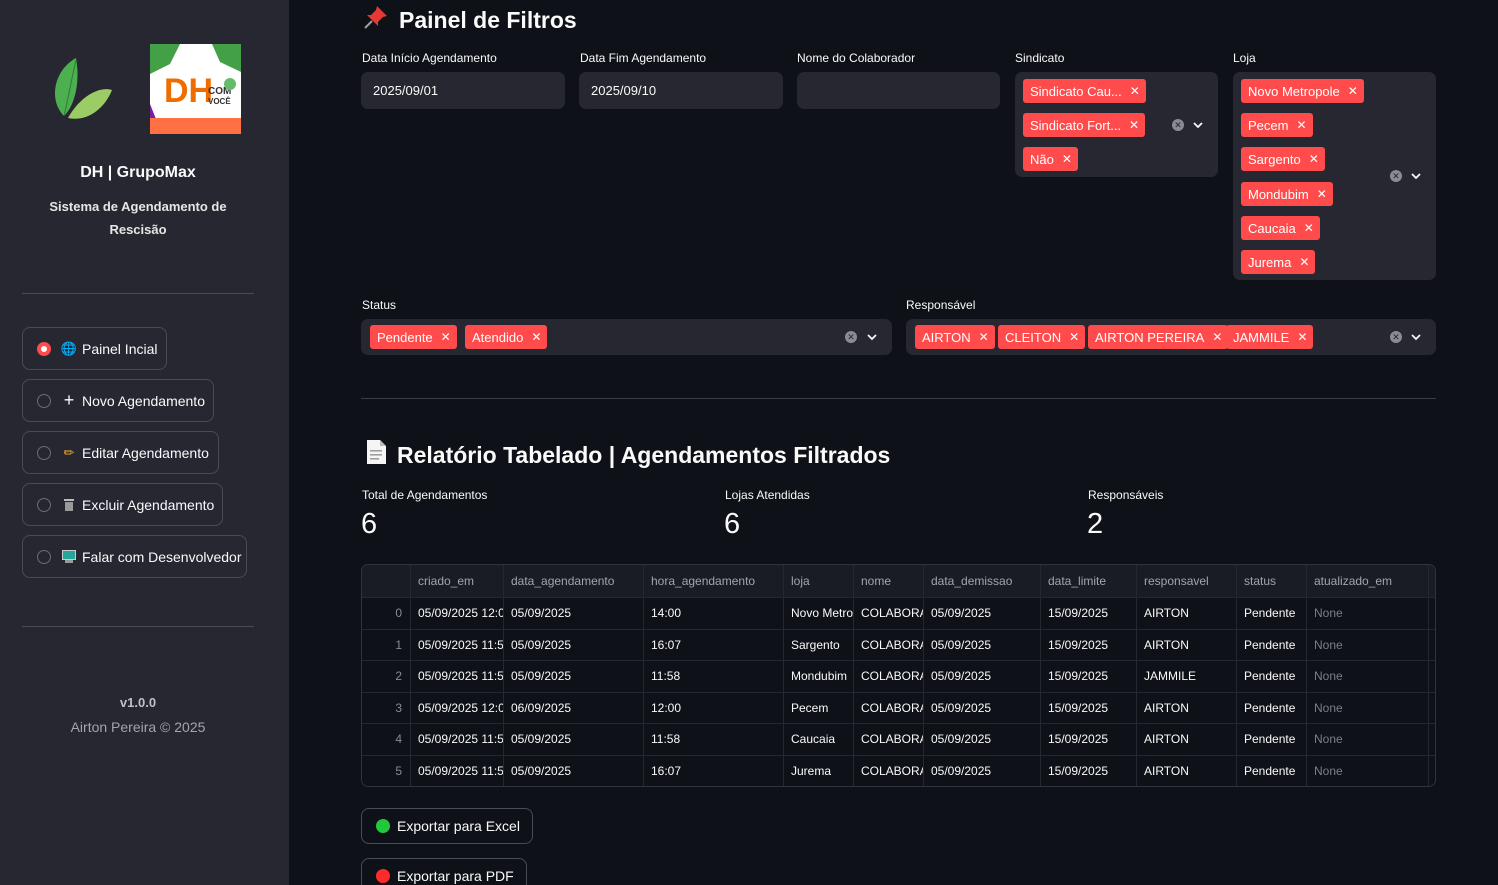  I want to click on column-header, so click(386, 581).